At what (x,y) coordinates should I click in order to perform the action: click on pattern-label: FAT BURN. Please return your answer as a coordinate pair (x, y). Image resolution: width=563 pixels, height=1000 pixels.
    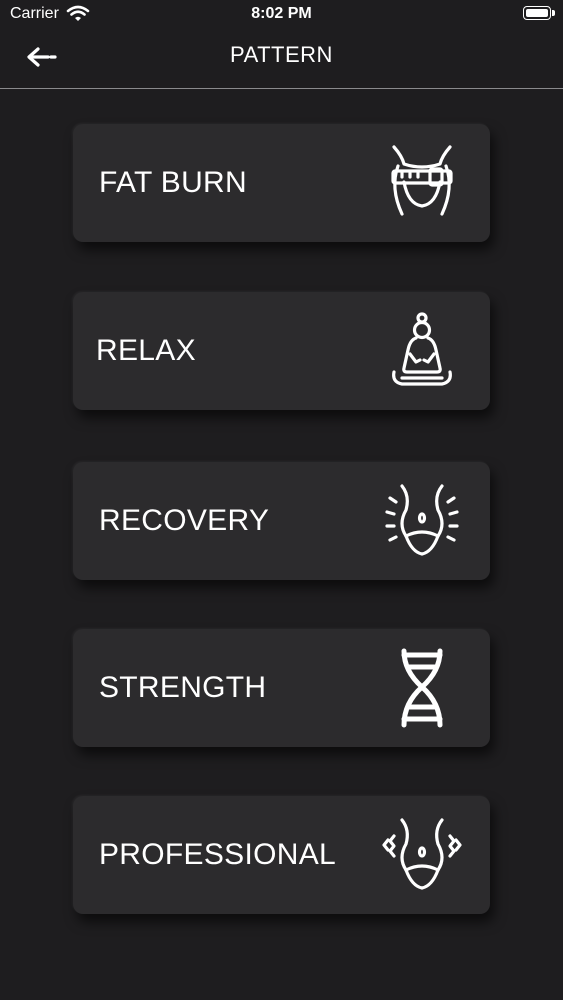
    Looking at the image, I should click on (173, 182).